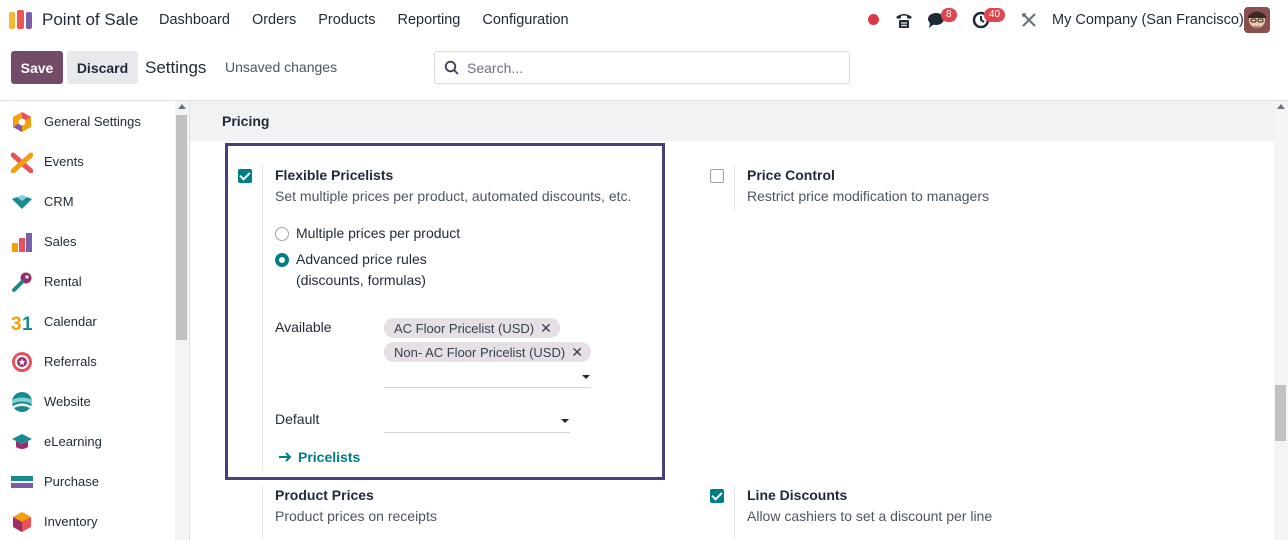 Image resolution: width=1288 pixels, height=541 pixels. I want to click on menu-dashboard: Dashboard, so click(194, 20).